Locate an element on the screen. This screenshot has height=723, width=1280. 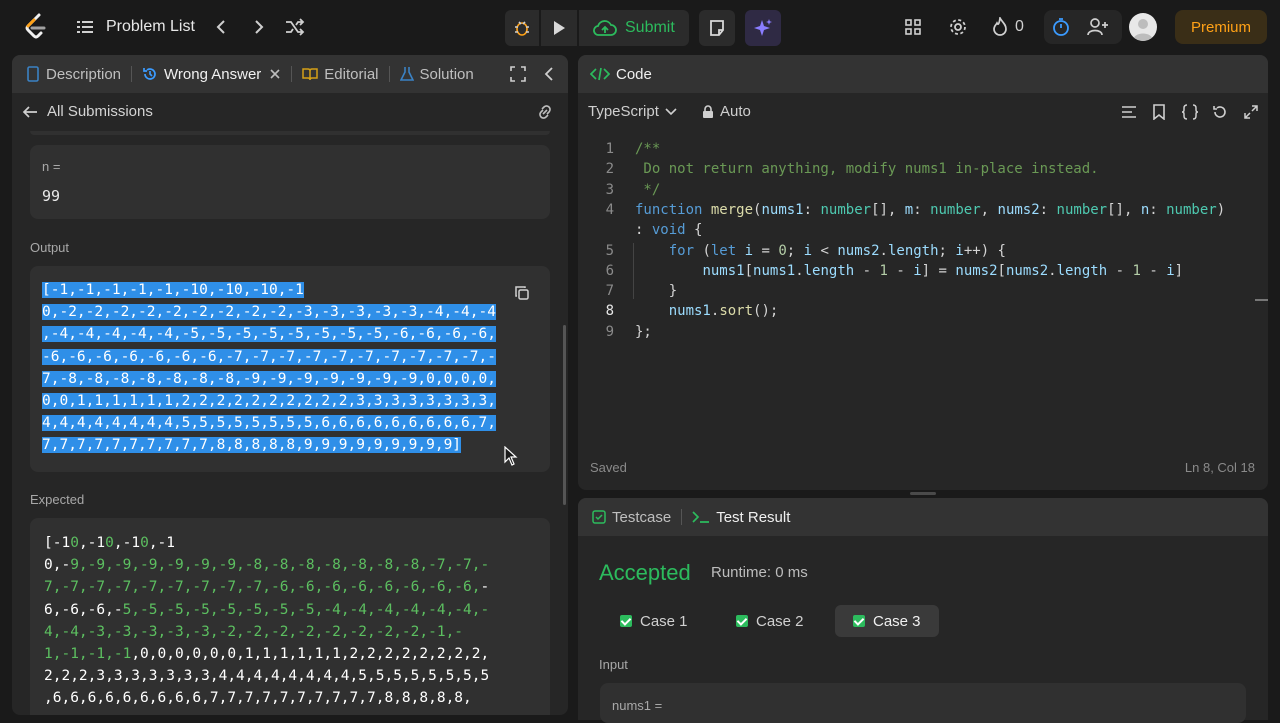
line-number: 5 is located at coordinates (609, 250).